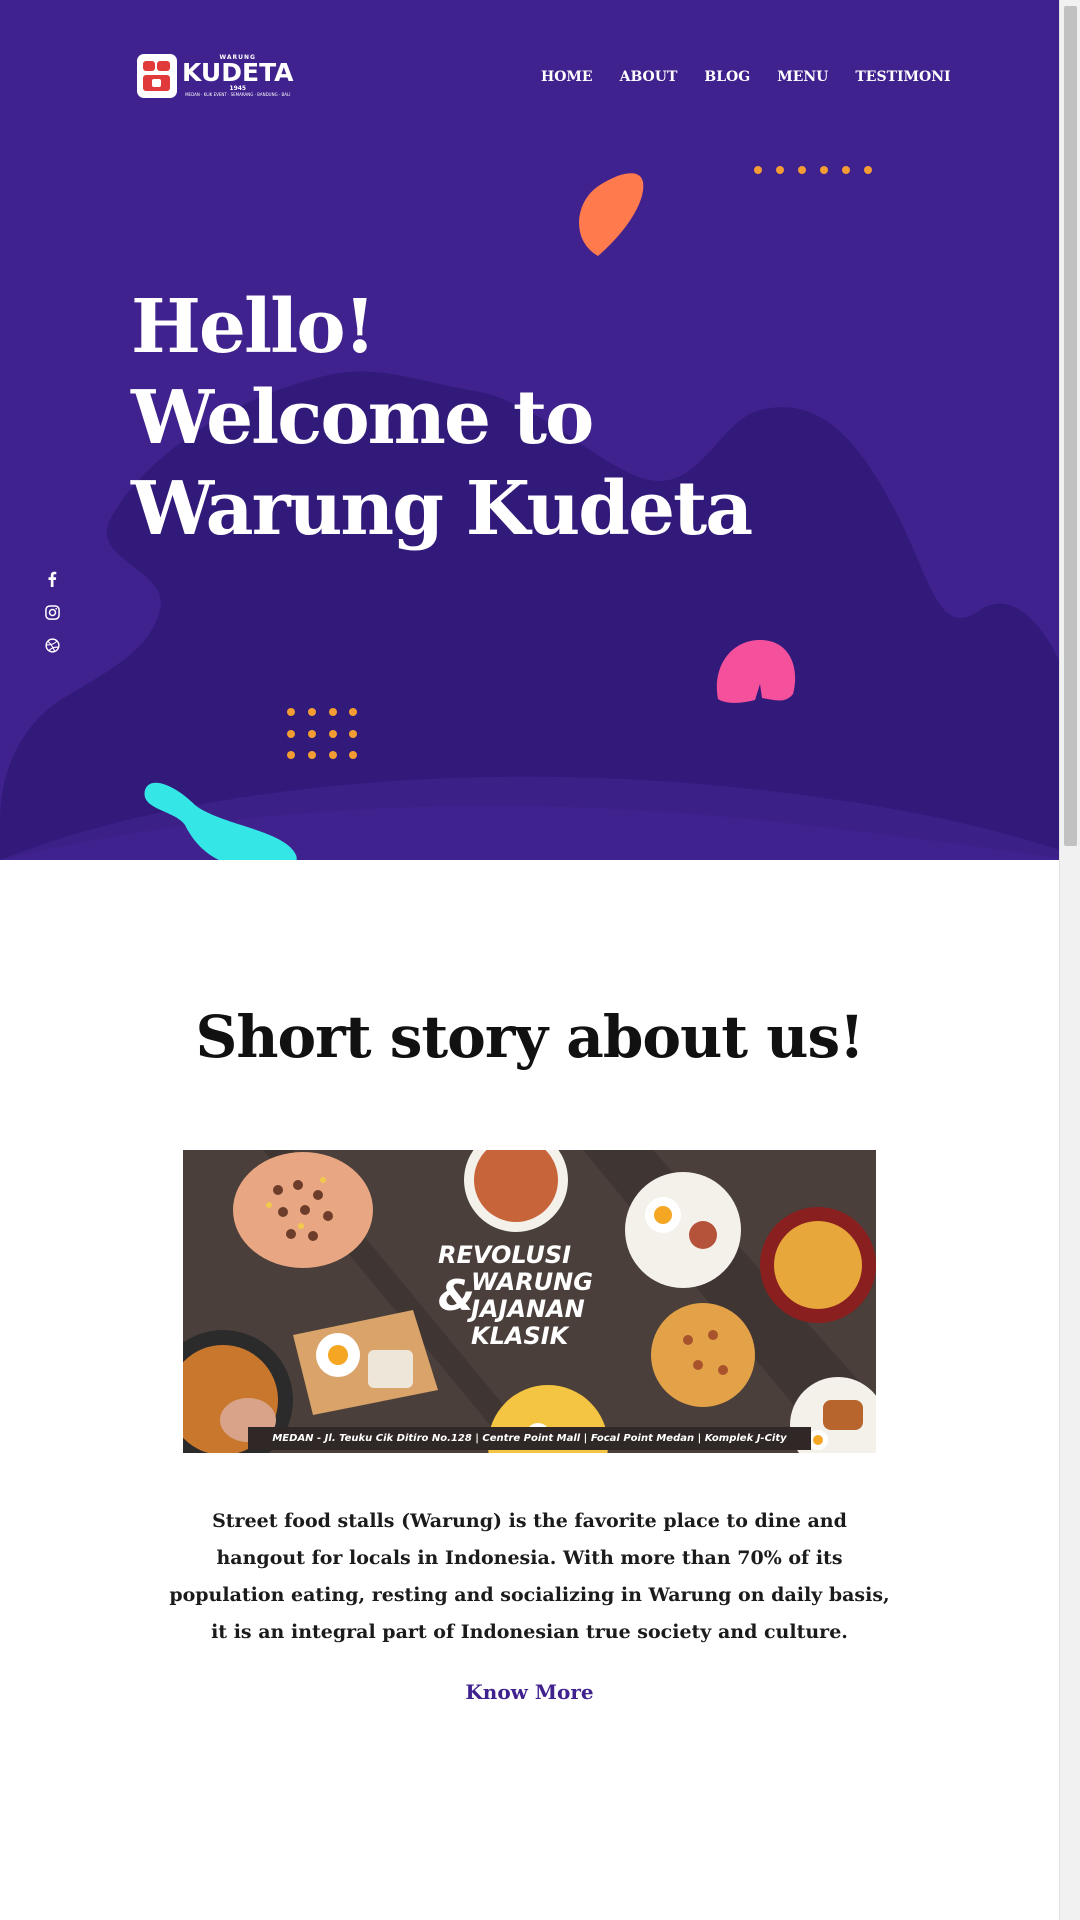  Describe the element at coordinates (532, 1282) in the screenshot. I see `banner-line-2: WARUNG` at that location.